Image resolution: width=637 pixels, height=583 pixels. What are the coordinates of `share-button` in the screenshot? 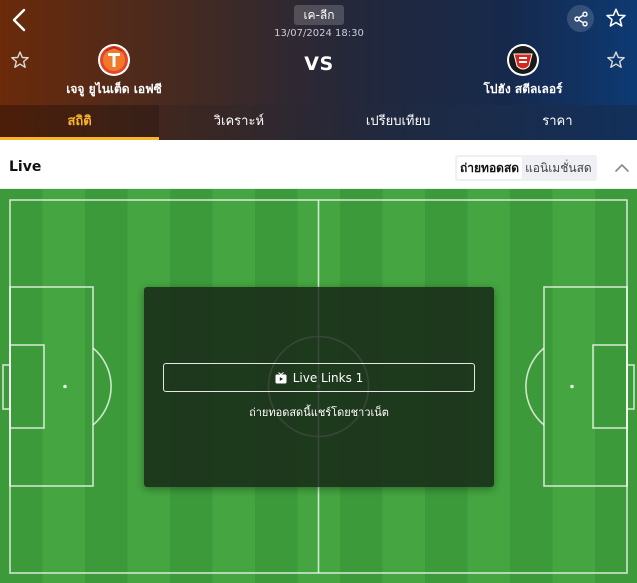 It's located at (580, 18).